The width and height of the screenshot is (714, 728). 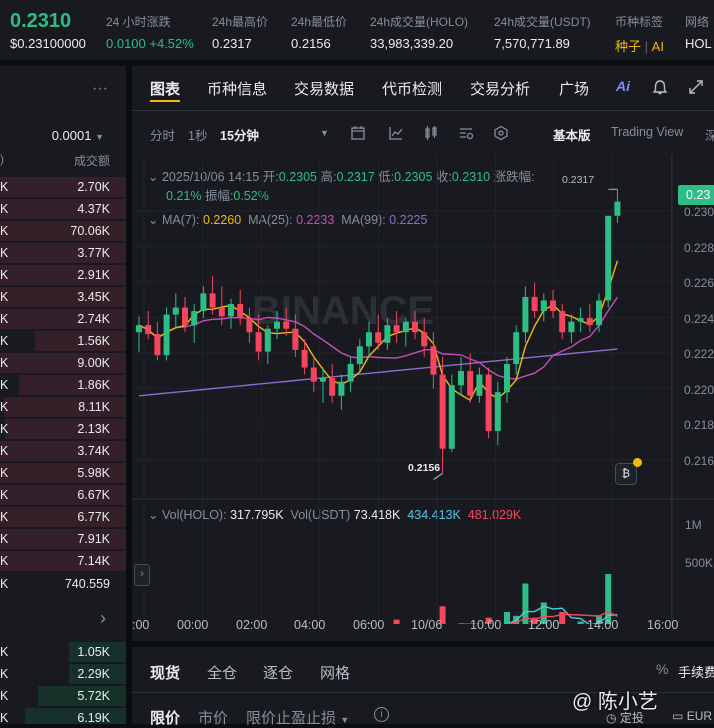 I want to click on stat-24h-high-label: 24h最高价, so click(x=240, y=22).